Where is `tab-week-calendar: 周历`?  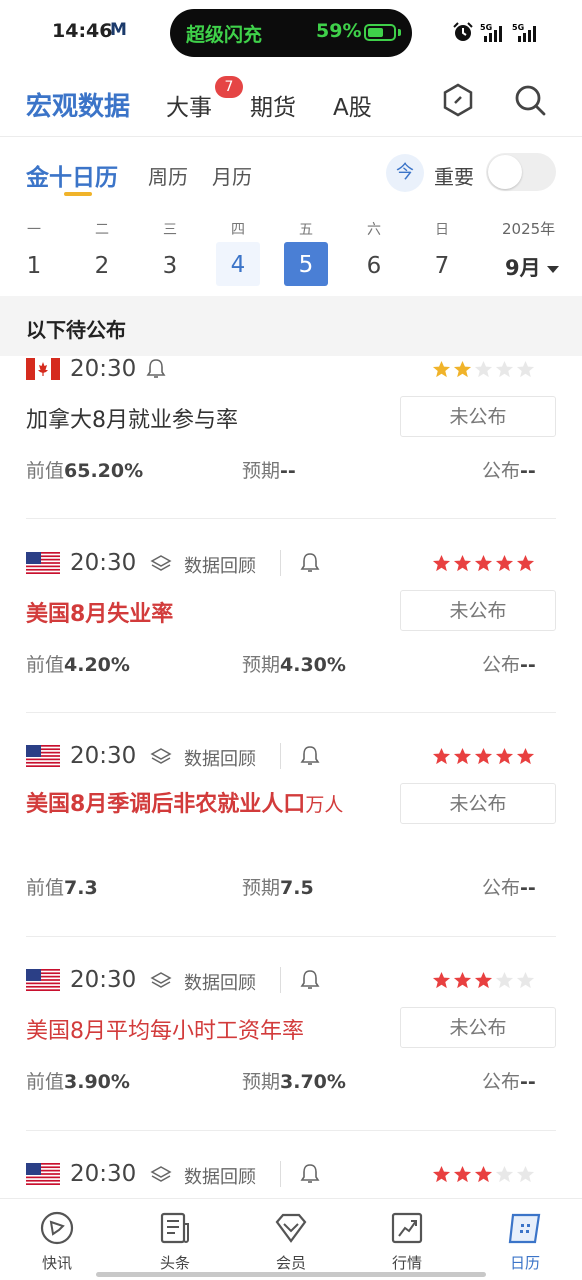
tab-week-calendar: 周历 is located at coordinates (168, 175).